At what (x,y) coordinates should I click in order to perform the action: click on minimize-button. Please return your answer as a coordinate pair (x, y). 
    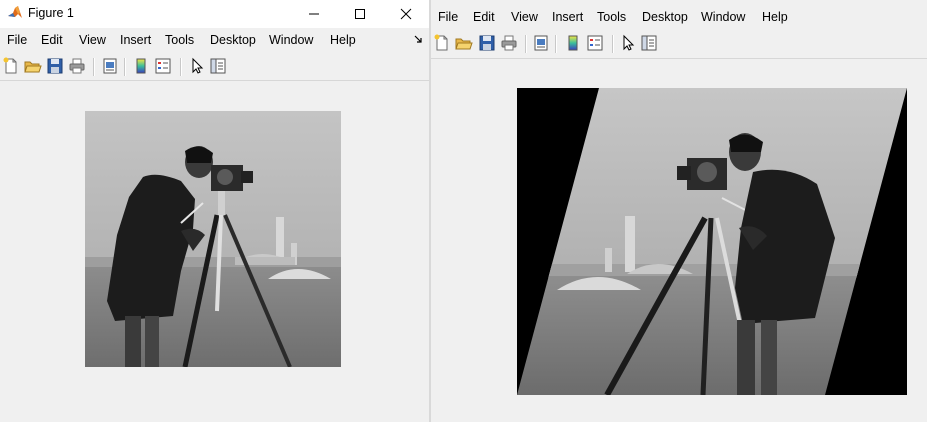
    Looking at the image, I should click on (314, 14).